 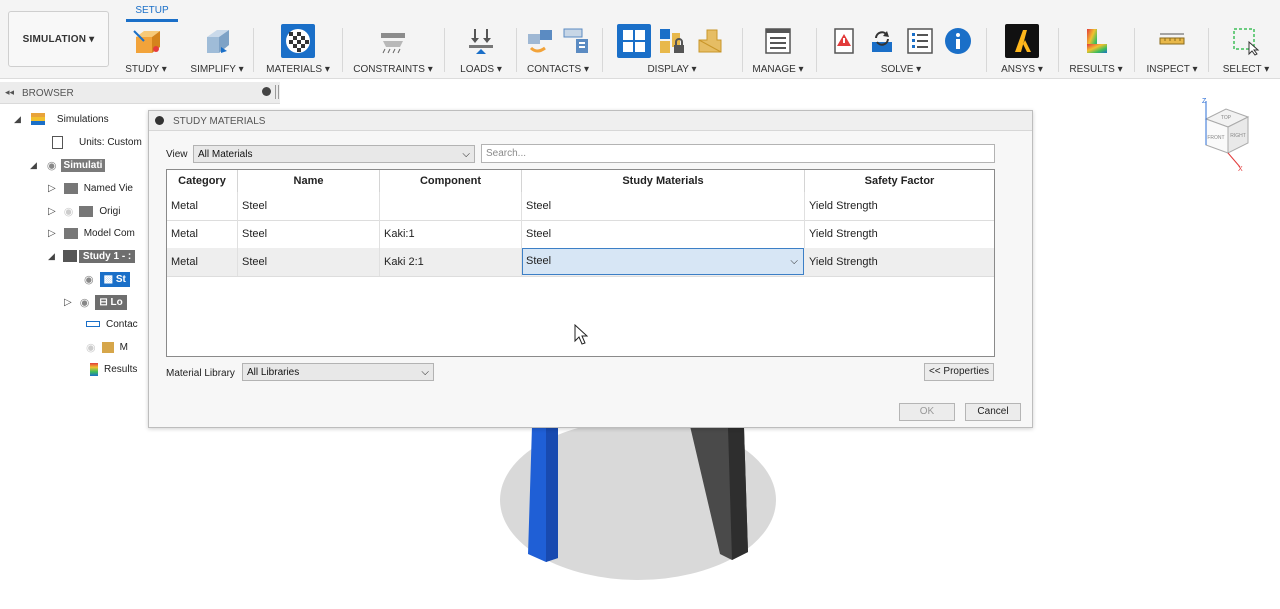 What do you see at coordinates (298, 69) in the screenshot?
I see `materials-menu-label: MATERIALS ▾` at bounding box center [298, 69].